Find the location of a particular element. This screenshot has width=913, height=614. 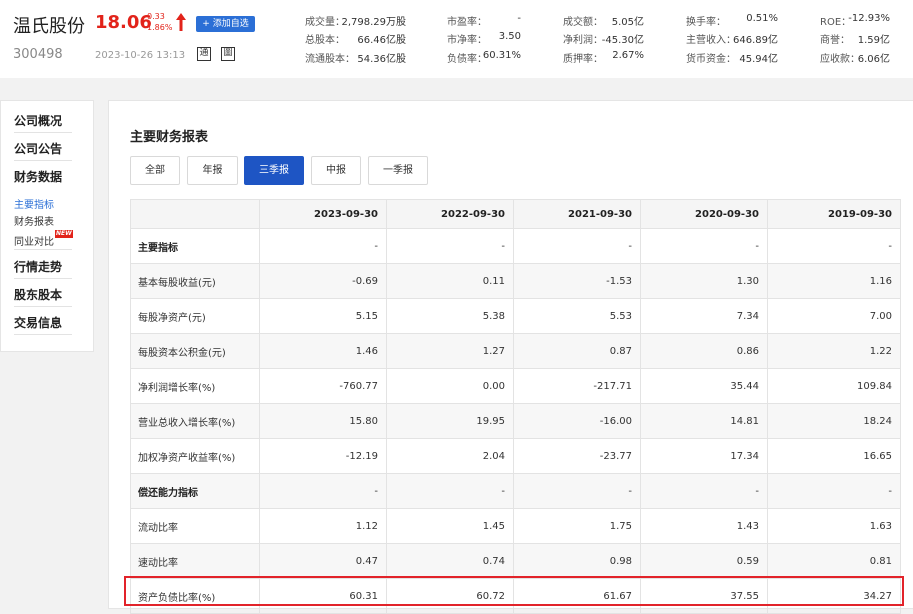

row-label: 资产负债比率(%) is located at coordinates (195, 596).